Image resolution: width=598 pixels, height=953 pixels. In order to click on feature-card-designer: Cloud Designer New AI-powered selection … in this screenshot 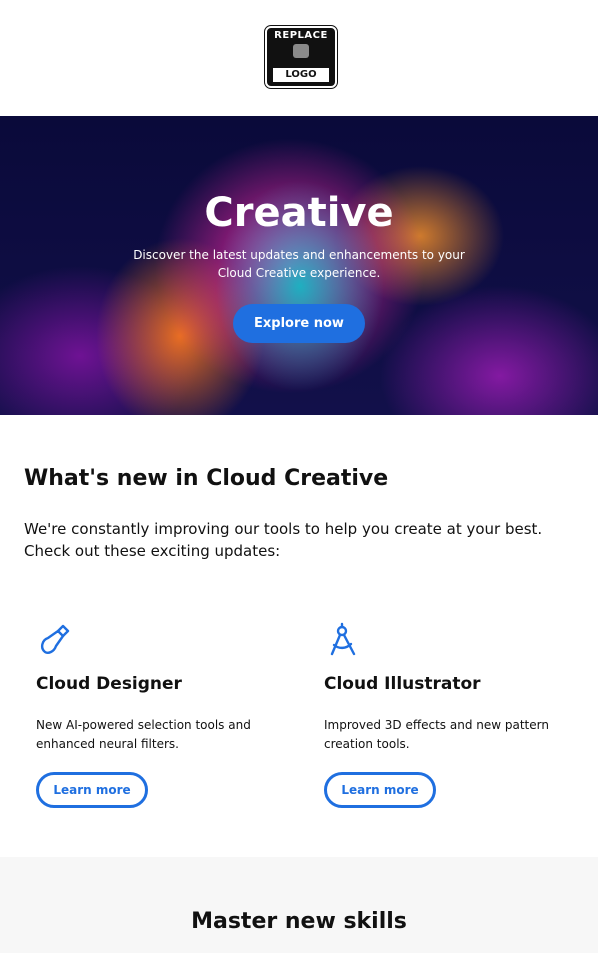, I will do `click(161, 715)`.